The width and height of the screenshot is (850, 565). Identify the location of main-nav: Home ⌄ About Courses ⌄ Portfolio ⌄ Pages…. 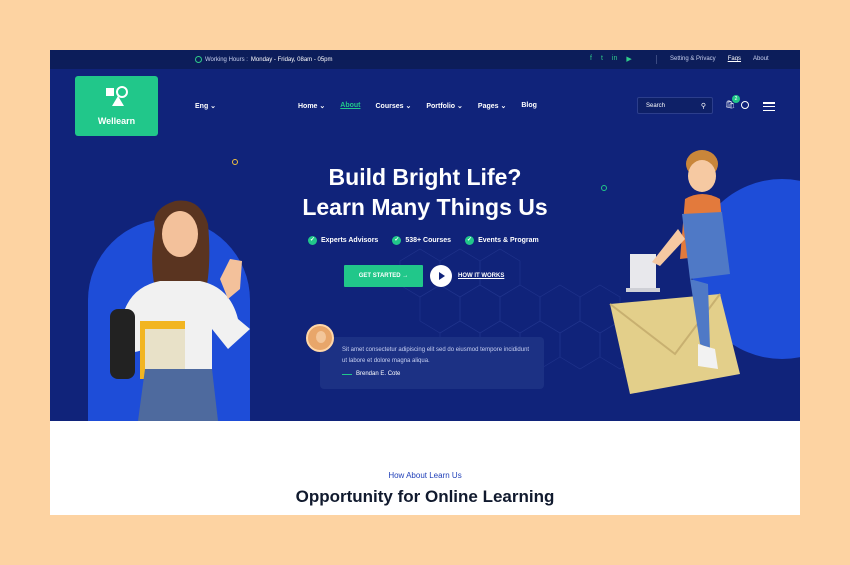
(417, 106).